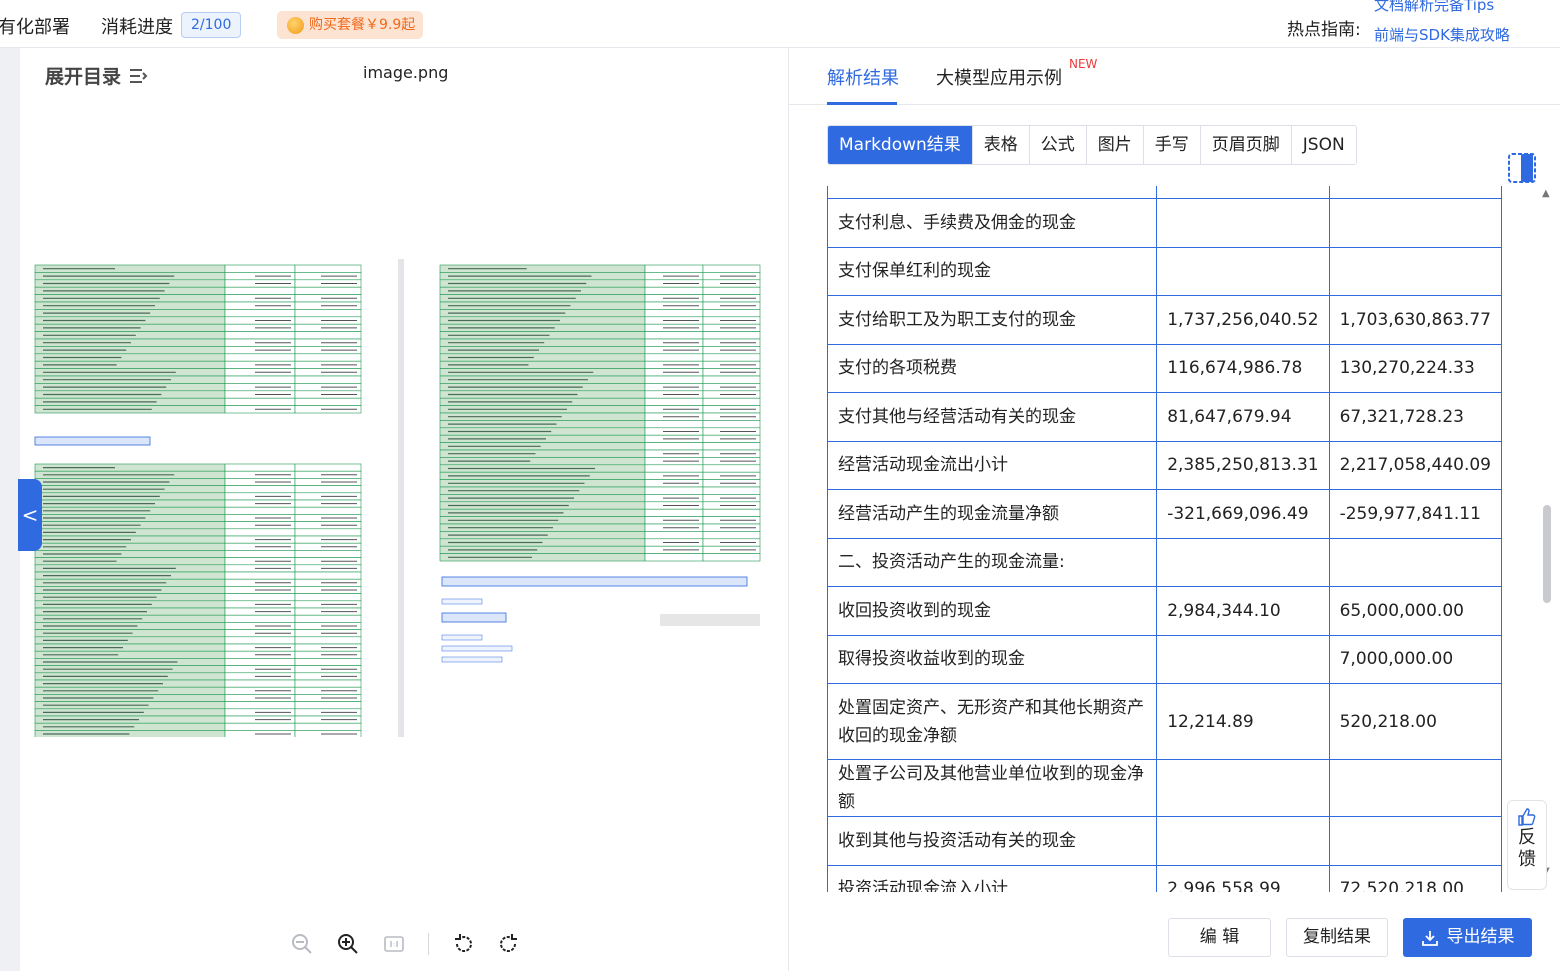  I want to click on table-row: 支付其他与经营活动有关的现金 81,647,679.94 67,321,728.23, so click(1164, 417).